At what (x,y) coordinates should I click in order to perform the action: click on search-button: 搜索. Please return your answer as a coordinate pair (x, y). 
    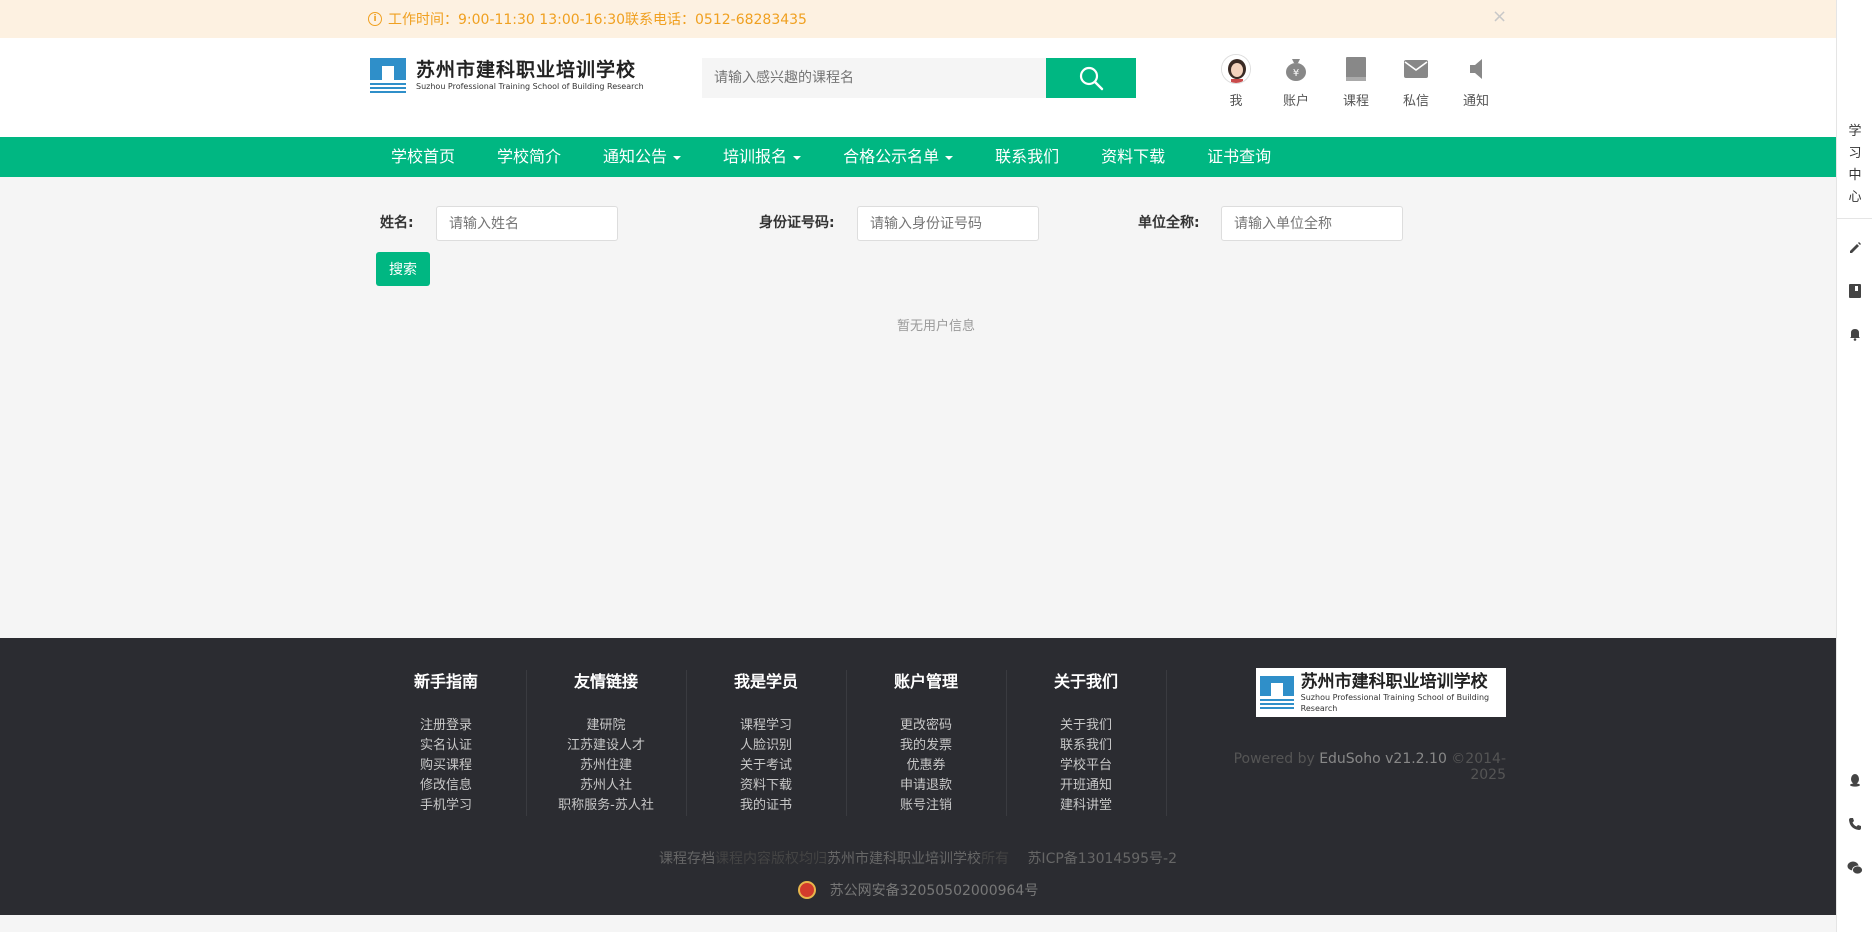
    Looking at the image, I should click on (403, 269).